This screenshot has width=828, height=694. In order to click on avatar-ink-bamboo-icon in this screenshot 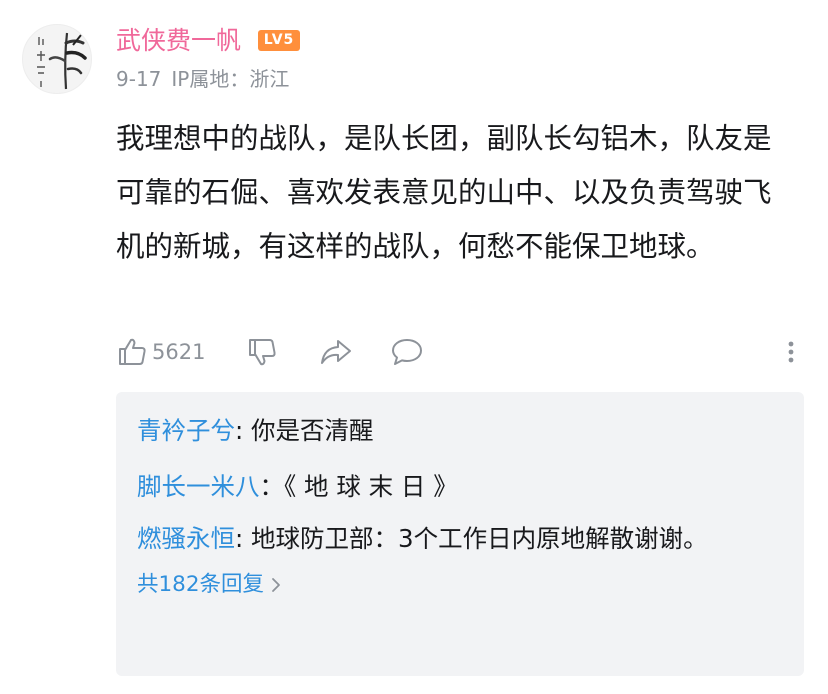, I will do `click(62, 61)`.